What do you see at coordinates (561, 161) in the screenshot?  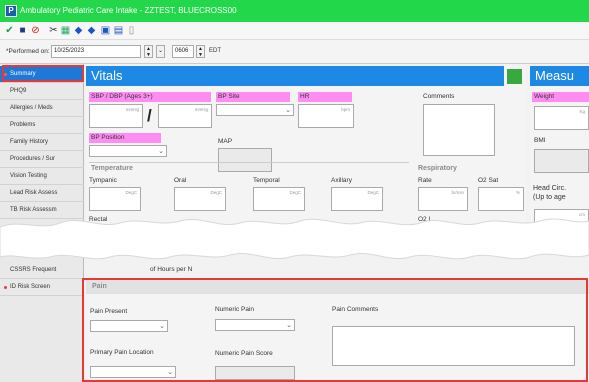 I see `bmi-value-field` at bounding box center [561, 161].